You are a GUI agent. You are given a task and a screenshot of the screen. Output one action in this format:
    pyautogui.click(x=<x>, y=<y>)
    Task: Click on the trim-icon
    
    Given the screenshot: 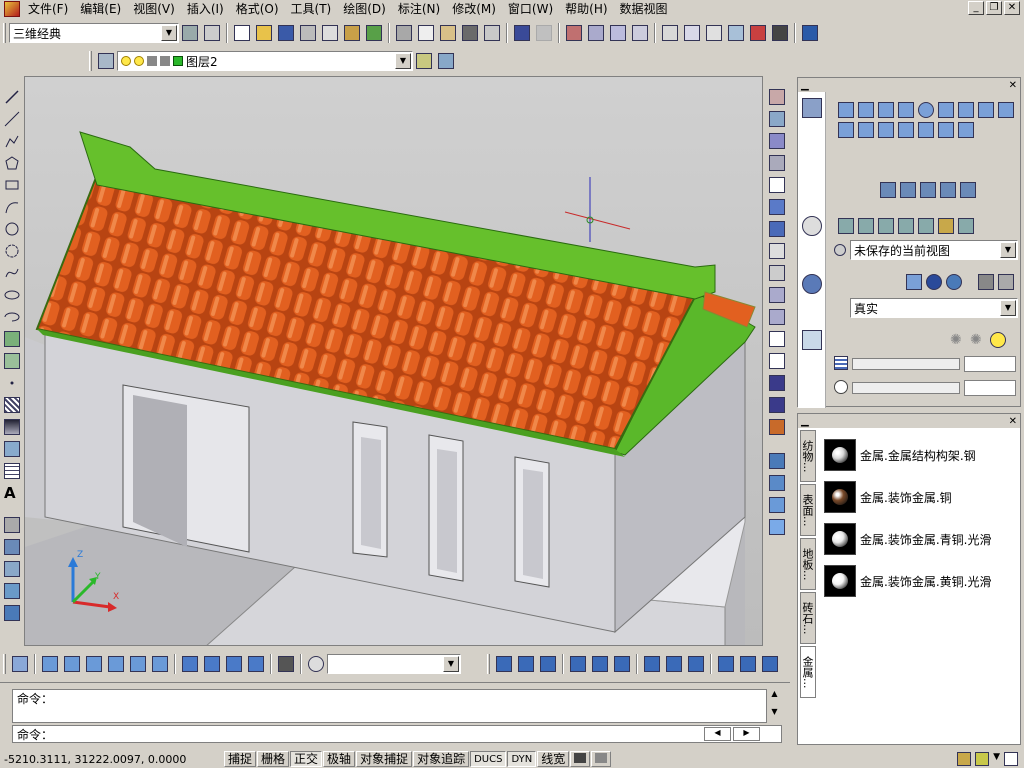 What is the action you would take?
    pyautogui.click(x=777, y=295)
    